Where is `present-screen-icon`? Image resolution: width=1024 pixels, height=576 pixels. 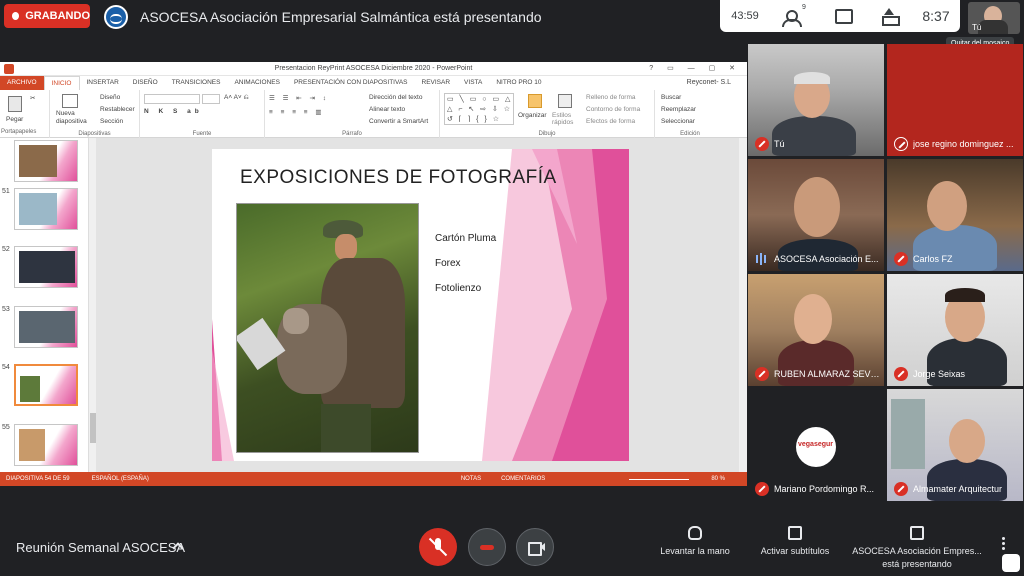
present-screen-icon is located at coordinates (917, 533).